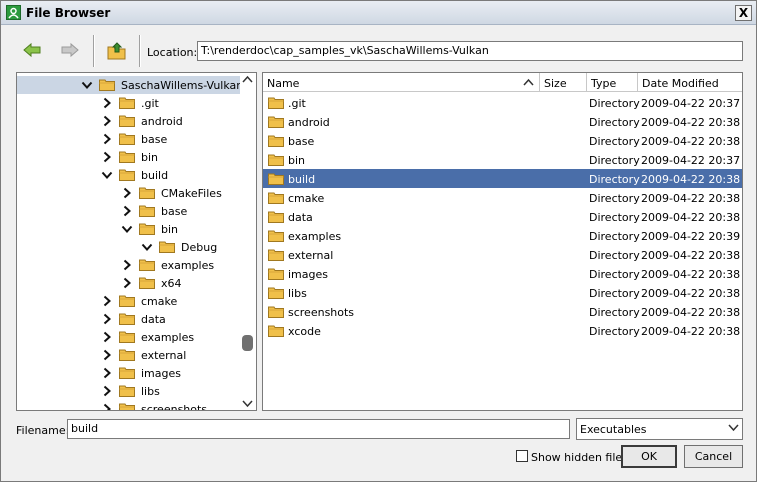  I want to click on tree-item: android, so click(128, 121).